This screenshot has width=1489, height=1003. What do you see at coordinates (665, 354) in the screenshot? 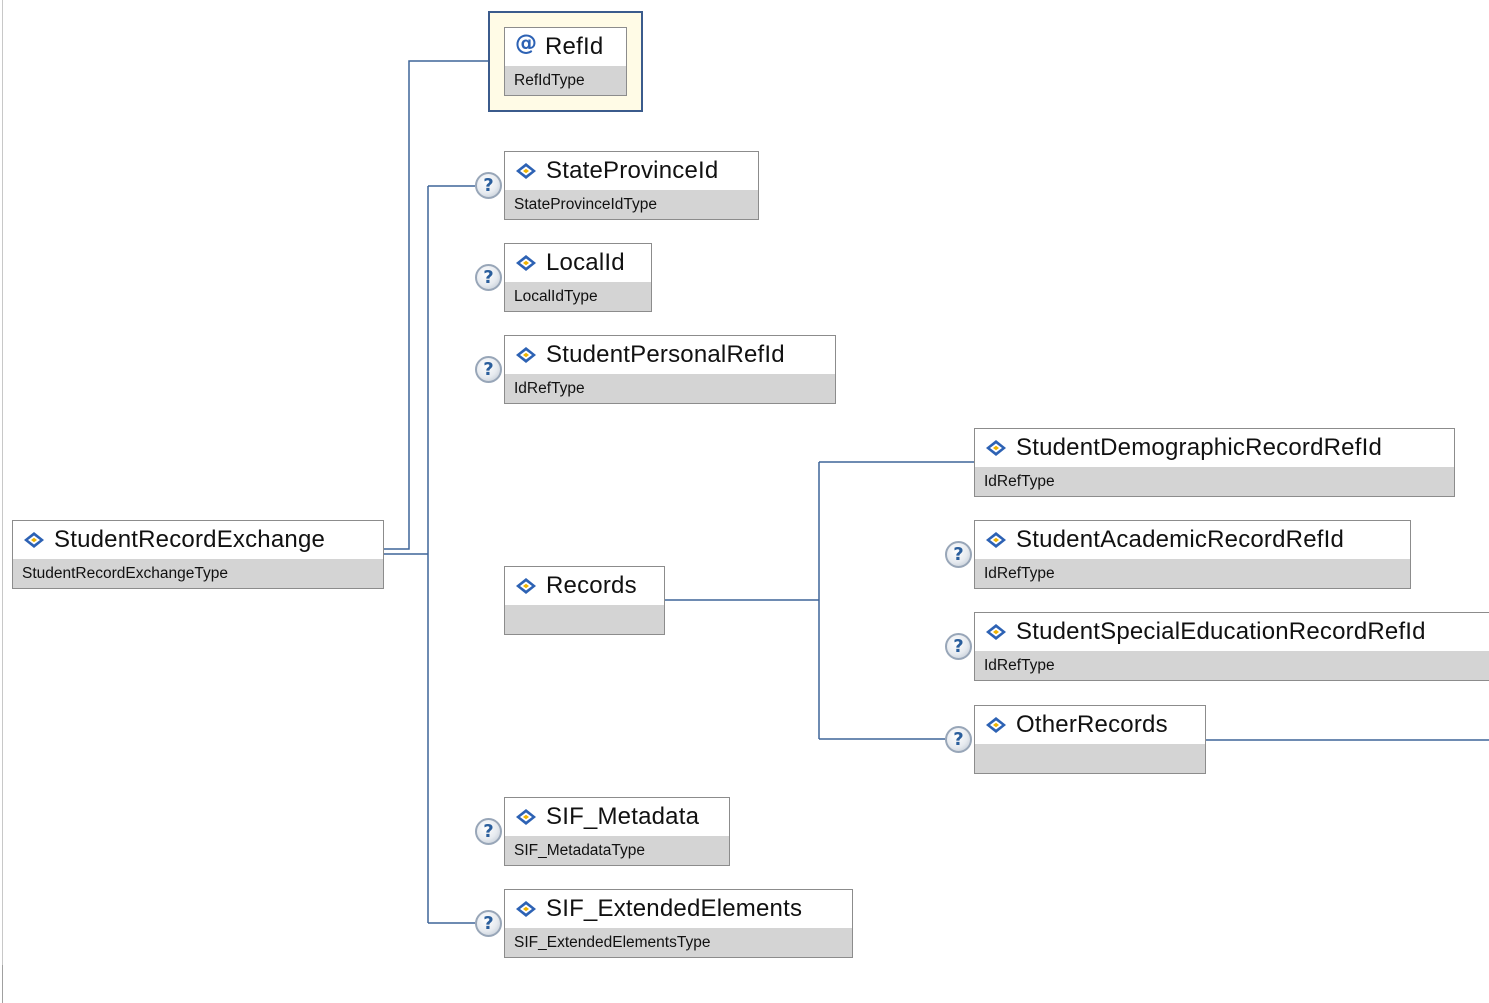
I see `element-name: StudentPersonalRefId` at bounding box center [665, 354].